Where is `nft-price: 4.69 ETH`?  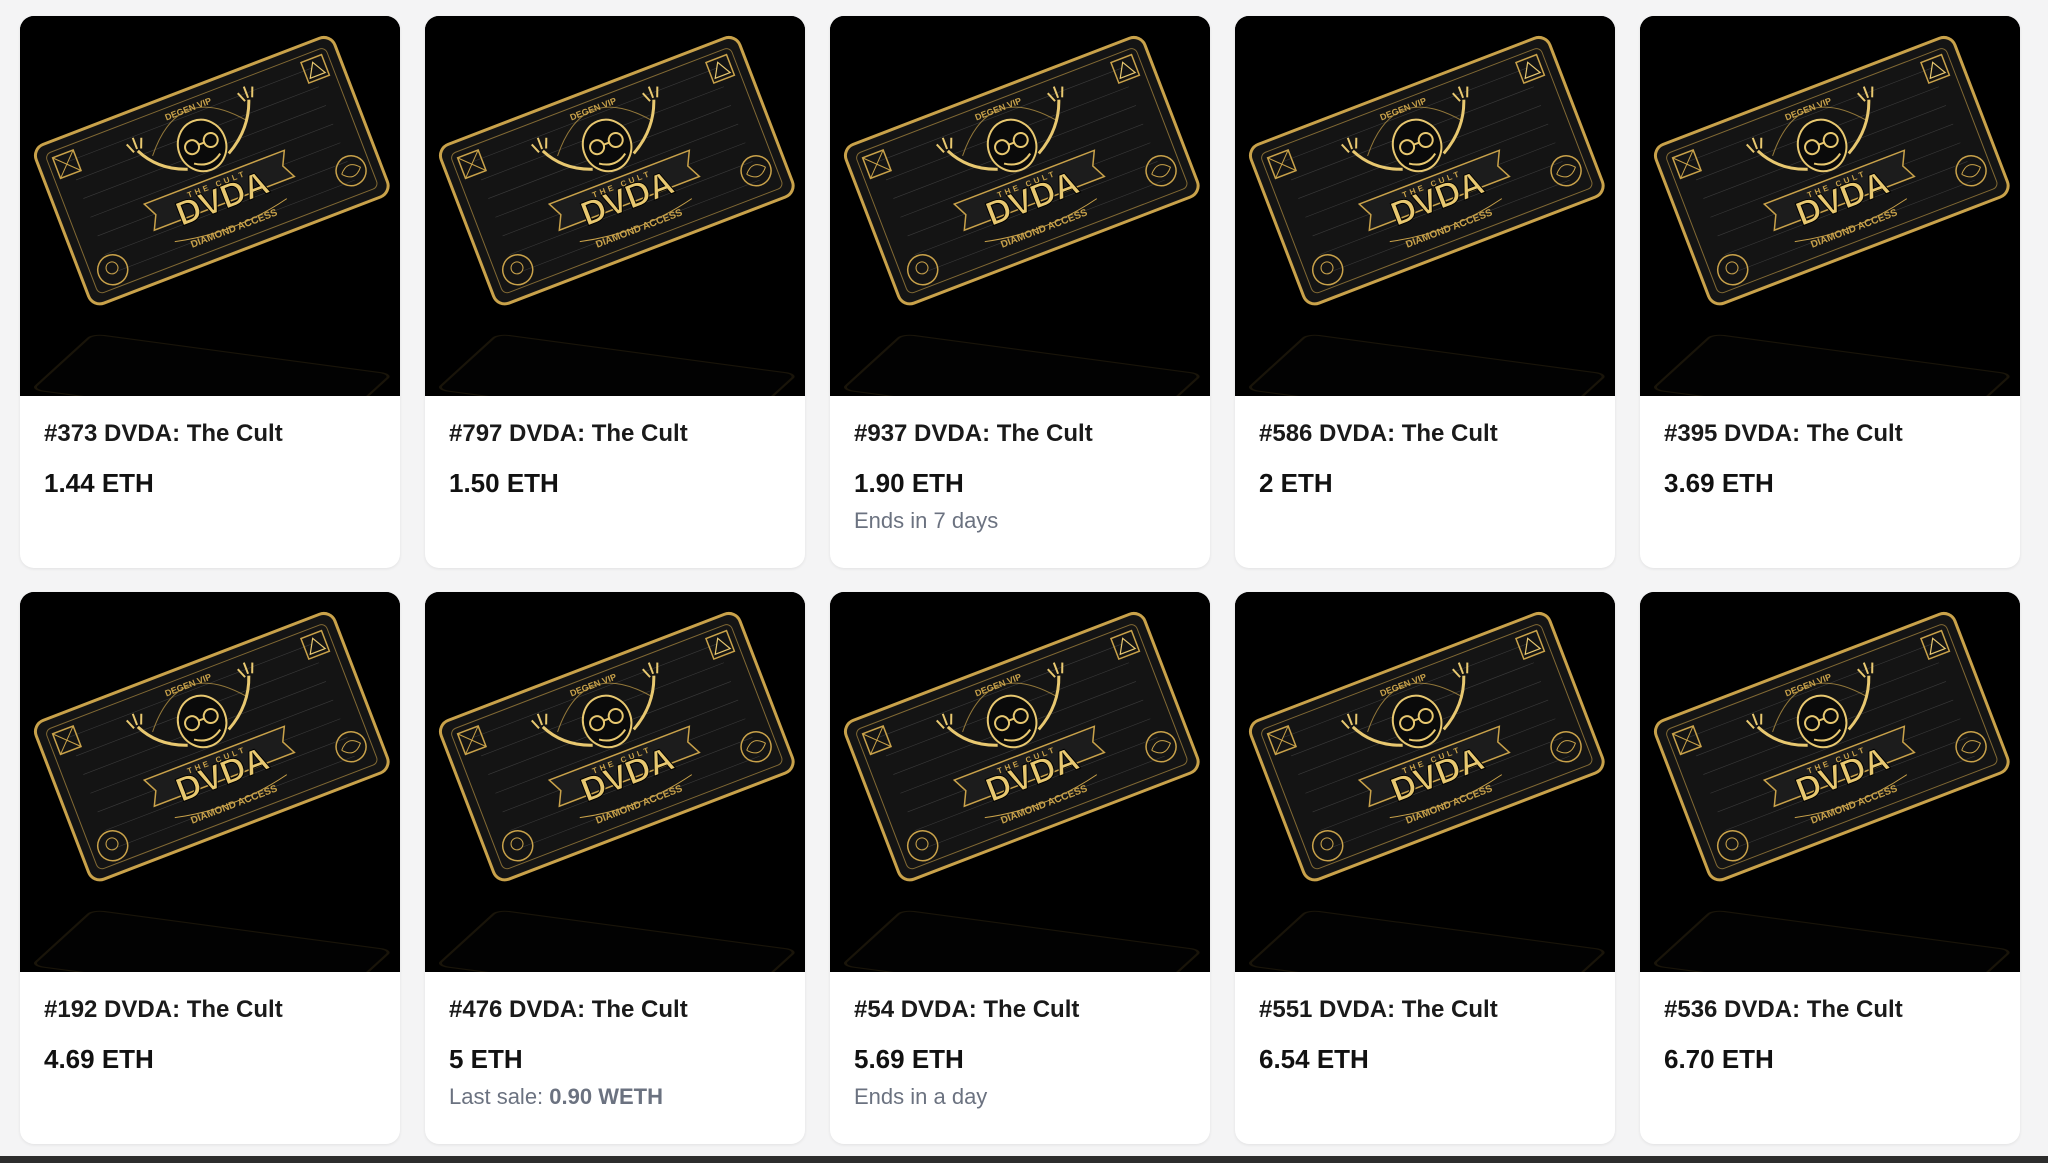
nft-price: 4.69 ETH is located at coordinates (99, 1059).